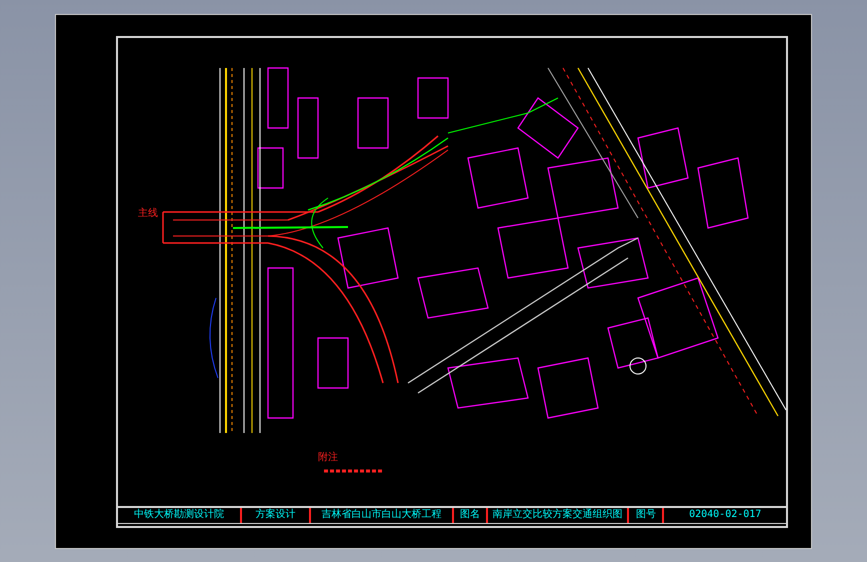 The image size is (867, 562). What do you see at coordinates (725, 515) in the screenshot?
I see `title-block-cell-text: 02040-02-017` at bounding box center [725, 515].